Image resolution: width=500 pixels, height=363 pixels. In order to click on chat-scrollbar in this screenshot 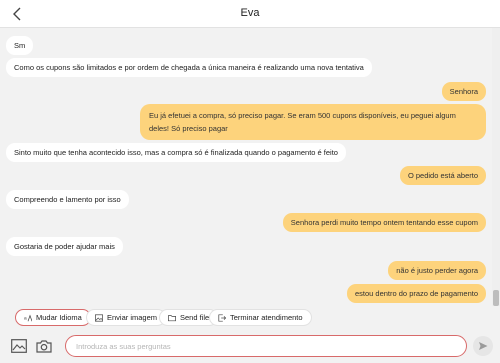, I will do `click(496, 167)`.